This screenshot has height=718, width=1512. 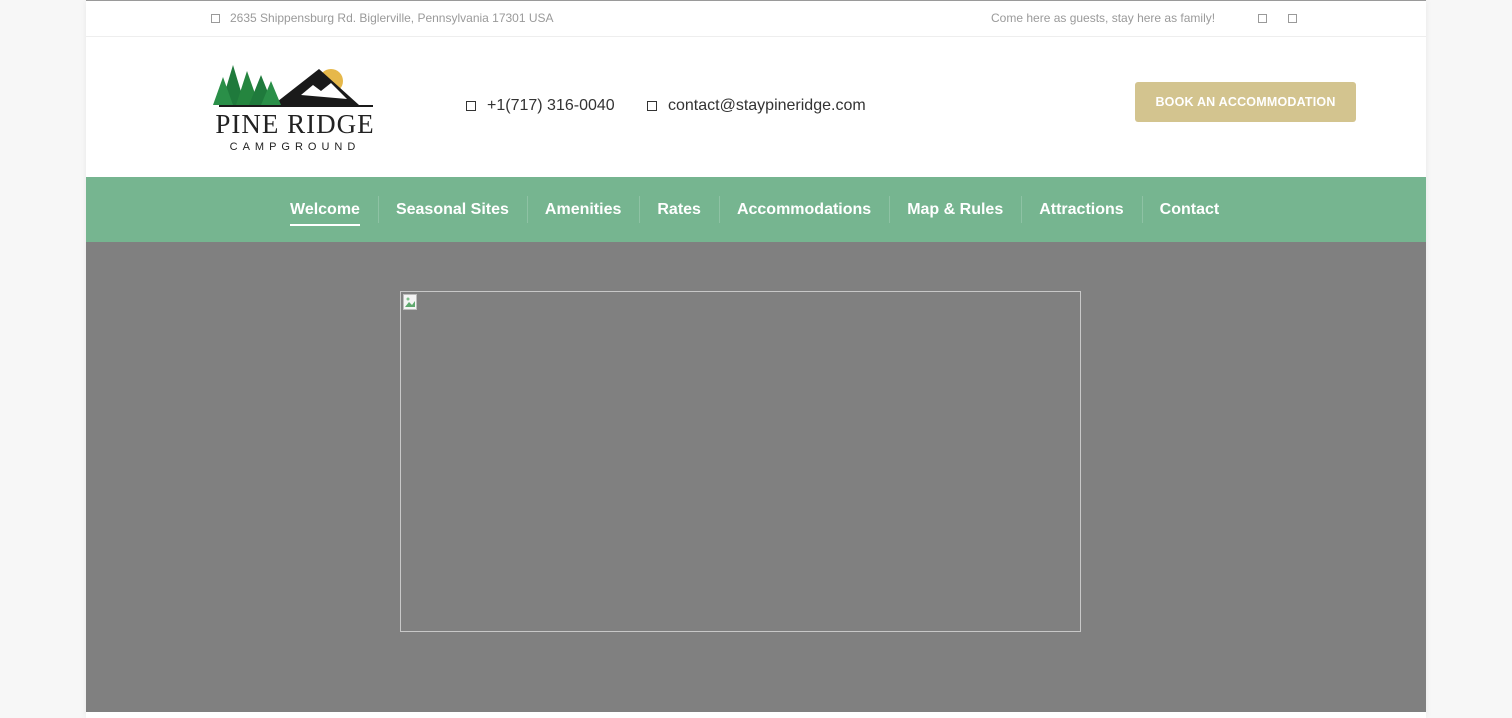 What do you see at coordinates (679, 209) in the screenshot?
I see `nav-item-rates: Rates` at bounding box center [679, 209].